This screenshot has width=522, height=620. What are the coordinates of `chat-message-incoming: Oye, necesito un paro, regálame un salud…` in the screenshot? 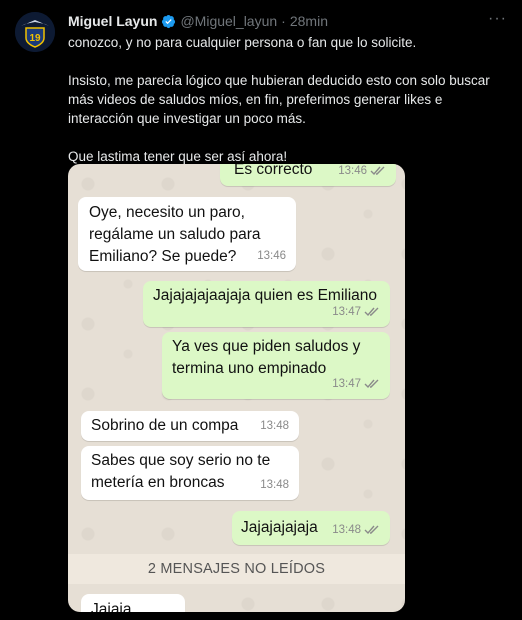 It's located at (187, 234).